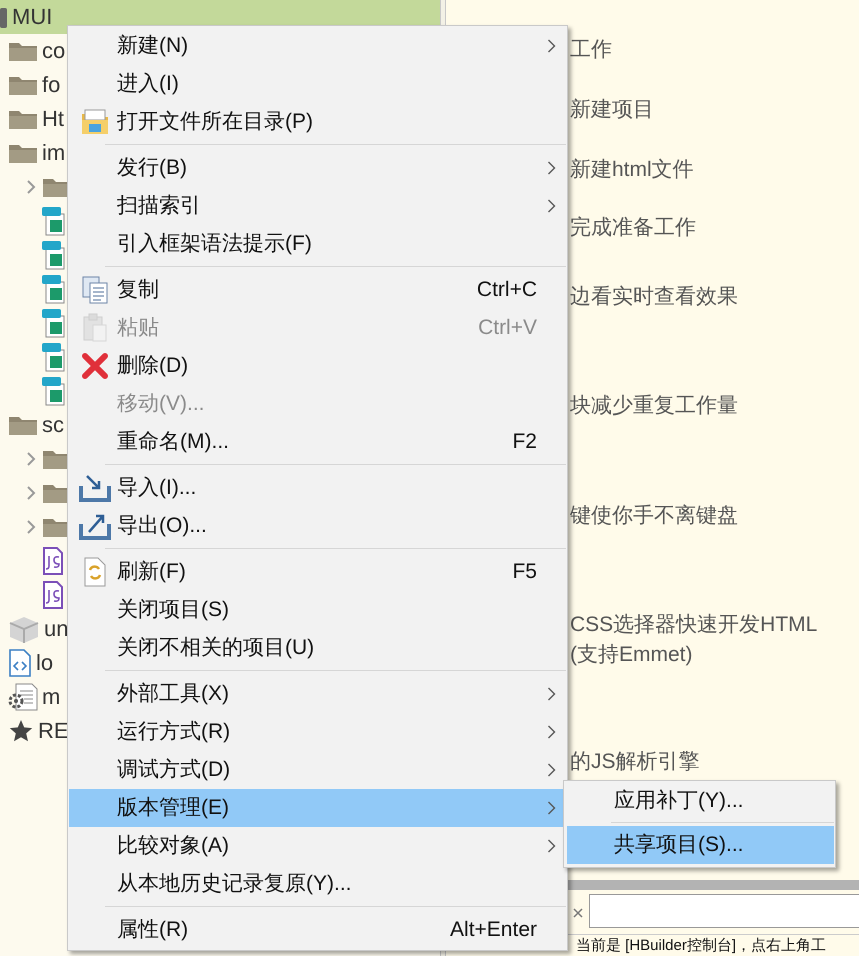 The image size is (859, 956). What do you see at coordinates (635, 762) in the screenshot?
I see `article-text: 的JS解析引擎` at bounding box center [635, 762].